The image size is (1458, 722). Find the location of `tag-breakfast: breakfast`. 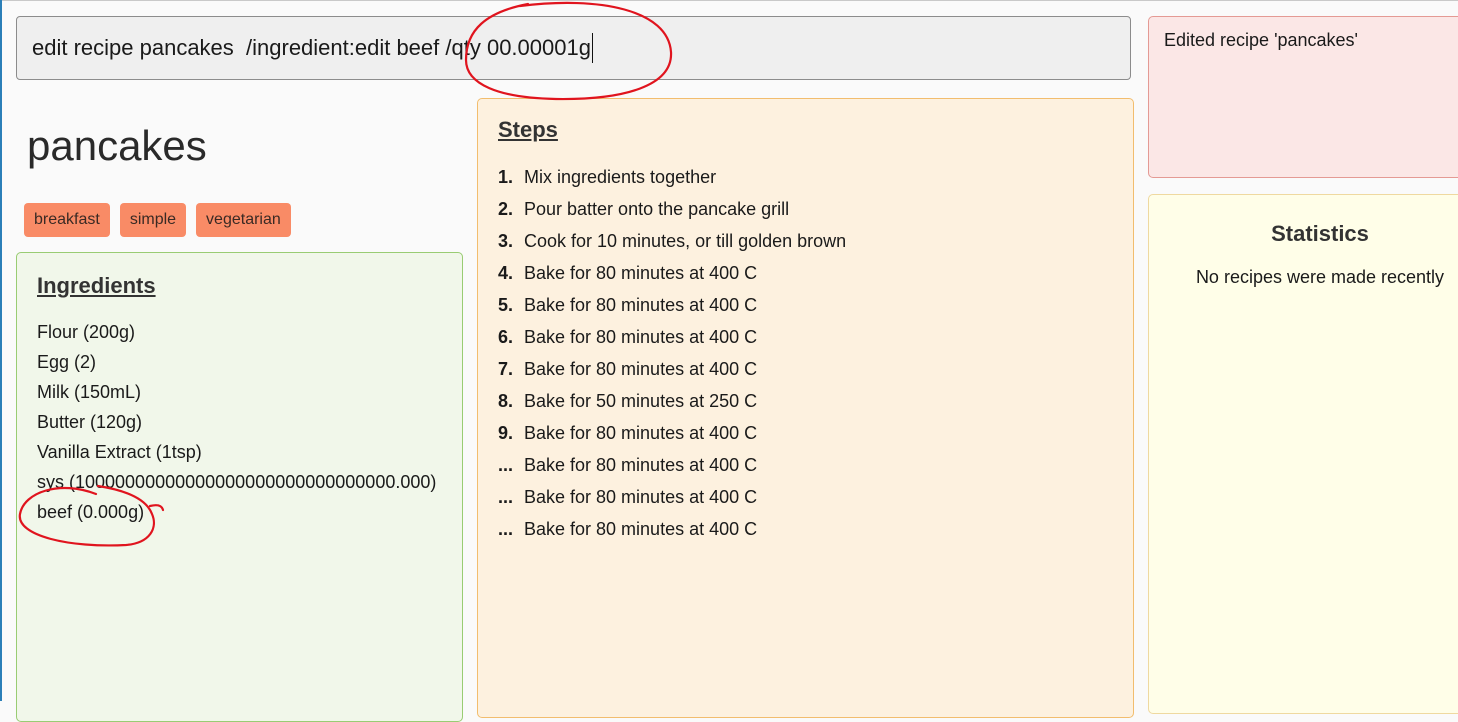

tag-breakfast: breakfast is located at coordinates (67, 220).